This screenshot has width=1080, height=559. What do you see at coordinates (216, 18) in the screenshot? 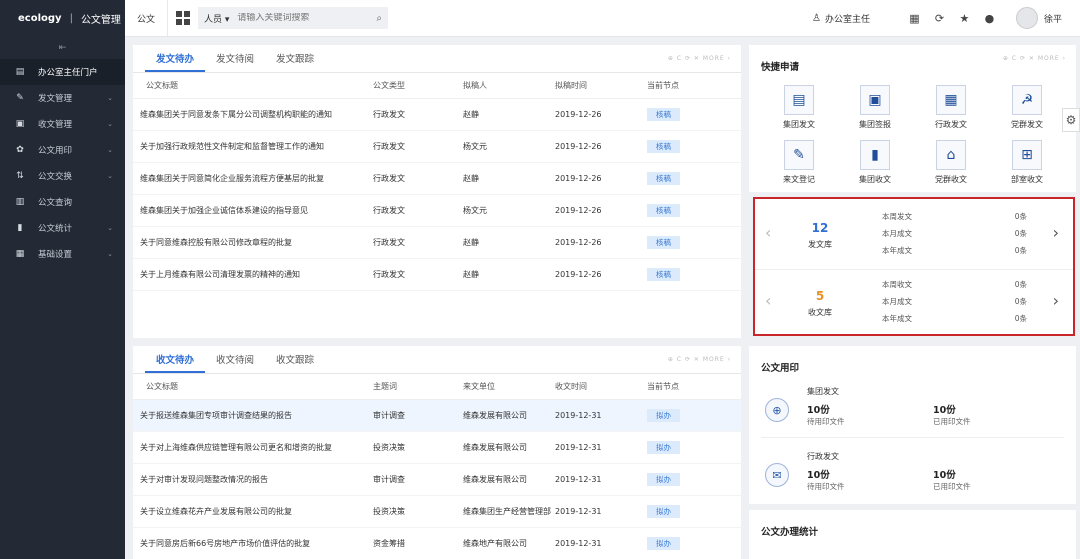
I see `search-type-select: 人员 ▾` at bounding box center [216, 18].